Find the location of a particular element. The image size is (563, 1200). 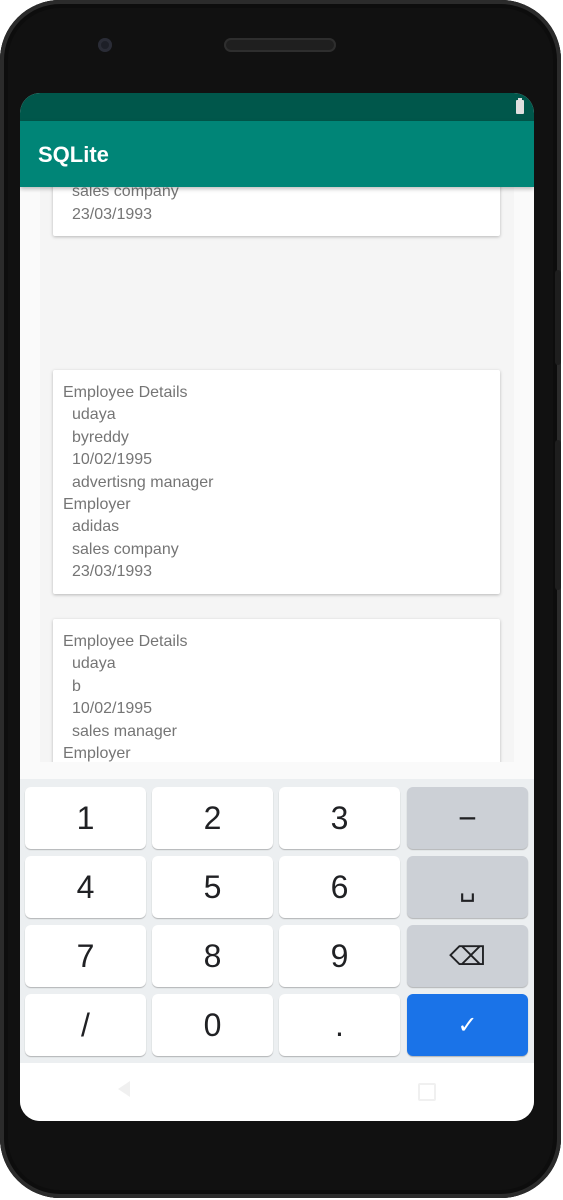

card-value: byreddy is located at coordinates (100, 437).